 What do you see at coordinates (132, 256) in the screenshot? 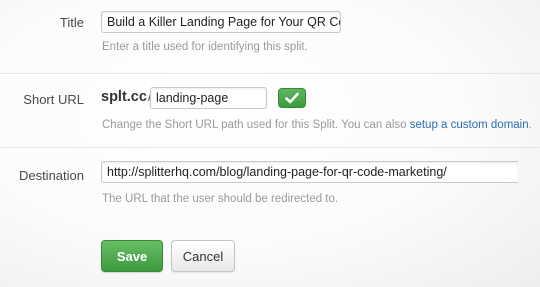
I see `save-button: Save` at bounding box center [132, 256].